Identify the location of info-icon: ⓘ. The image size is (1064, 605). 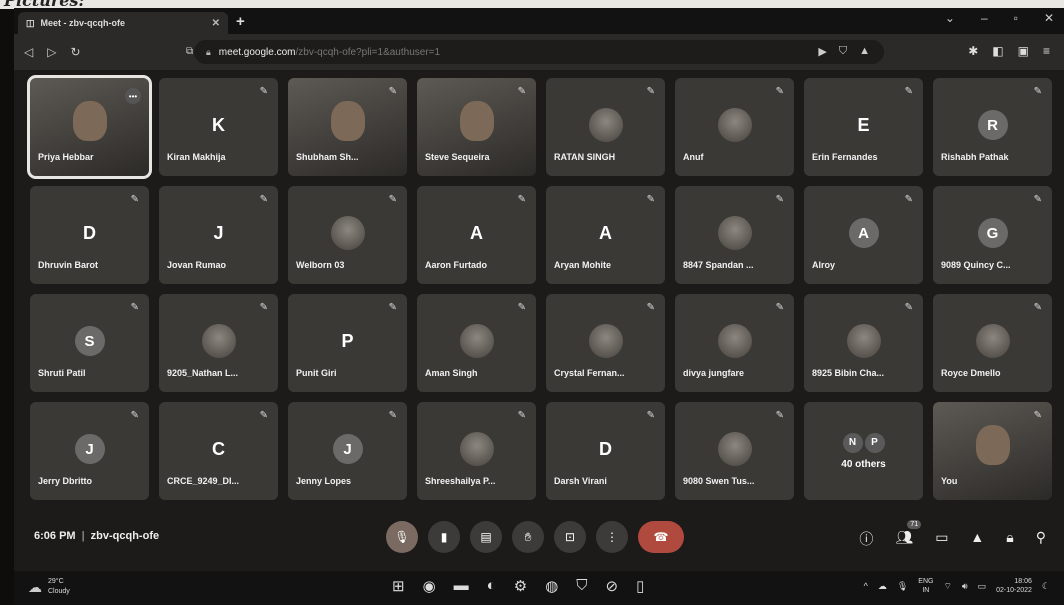
(866, 539).